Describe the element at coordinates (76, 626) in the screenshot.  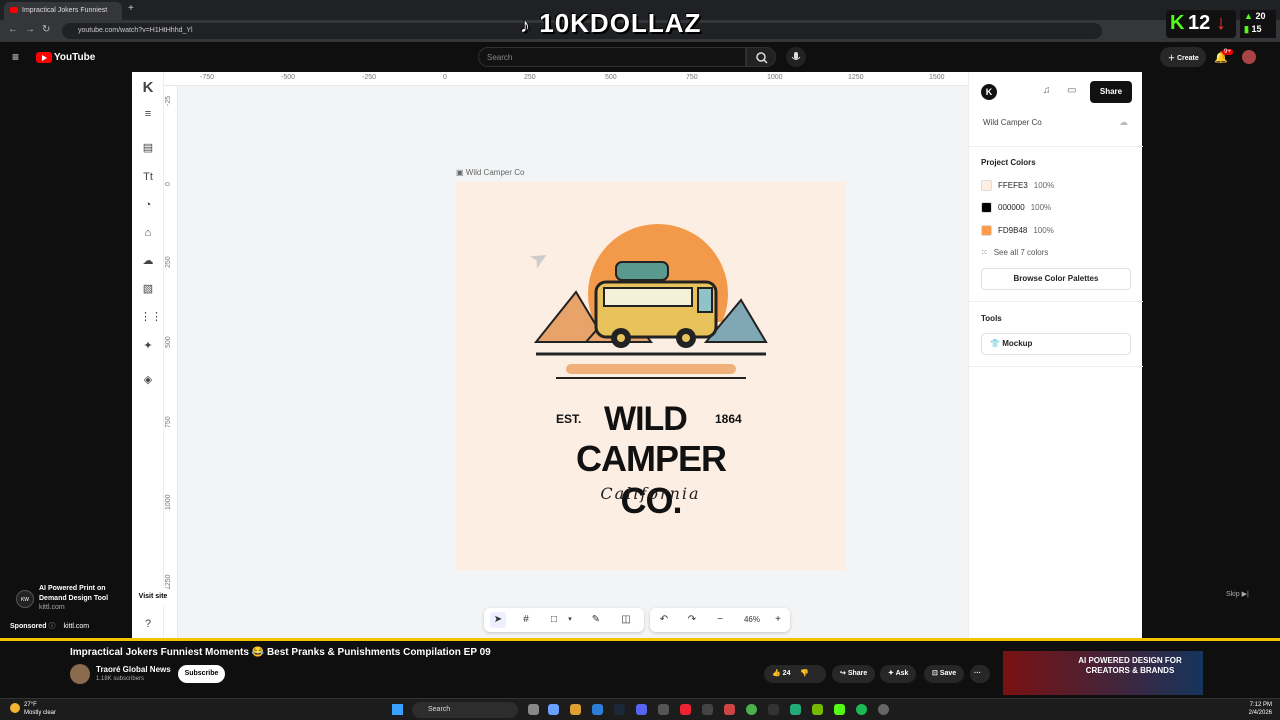
I see `sponsored-domain: kittl.com` at that location.